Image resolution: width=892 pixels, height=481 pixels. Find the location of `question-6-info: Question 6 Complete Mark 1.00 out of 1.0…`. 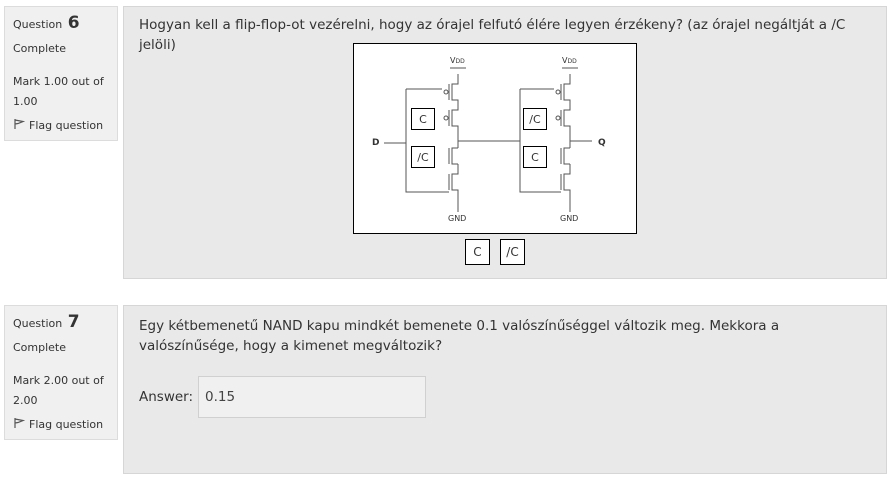

question-6-info: Question 6 Complete Mark 1.00 out of 1.0… is located at coordinates (61, 73).